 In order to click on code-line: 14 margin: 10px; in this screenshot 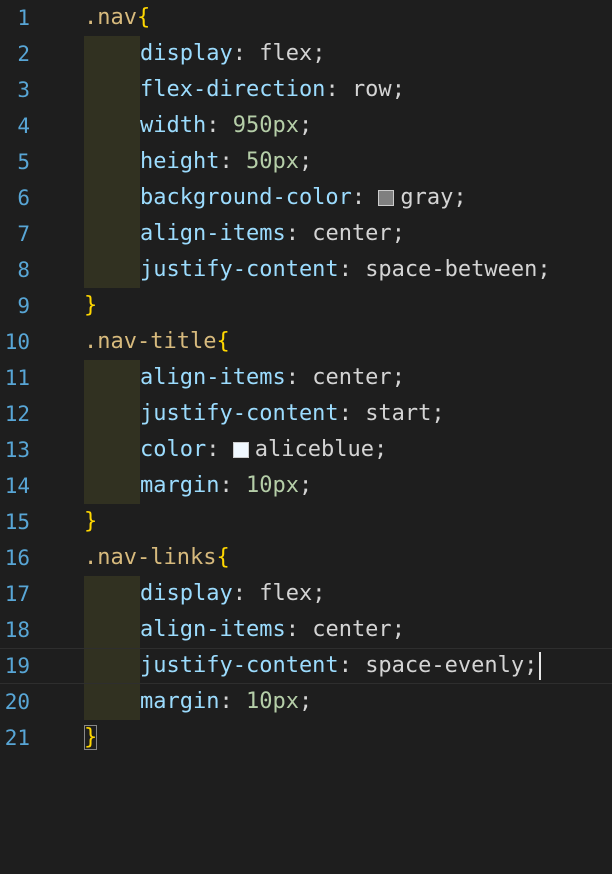, I will do `click(306, 486)`.